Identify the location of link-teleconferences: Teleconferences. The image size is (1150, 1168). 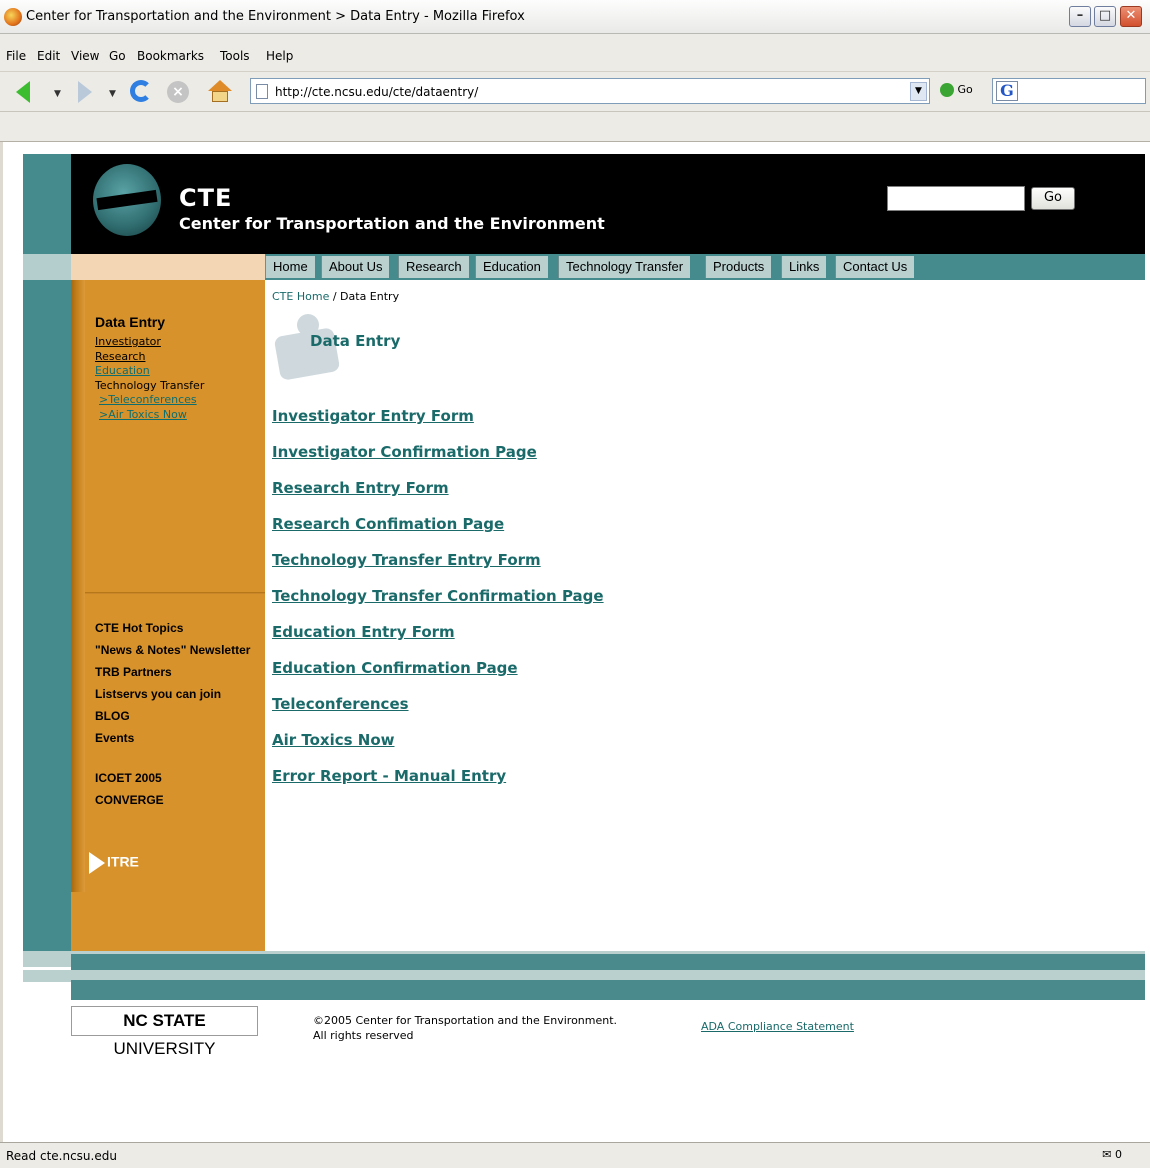
(438, 704).